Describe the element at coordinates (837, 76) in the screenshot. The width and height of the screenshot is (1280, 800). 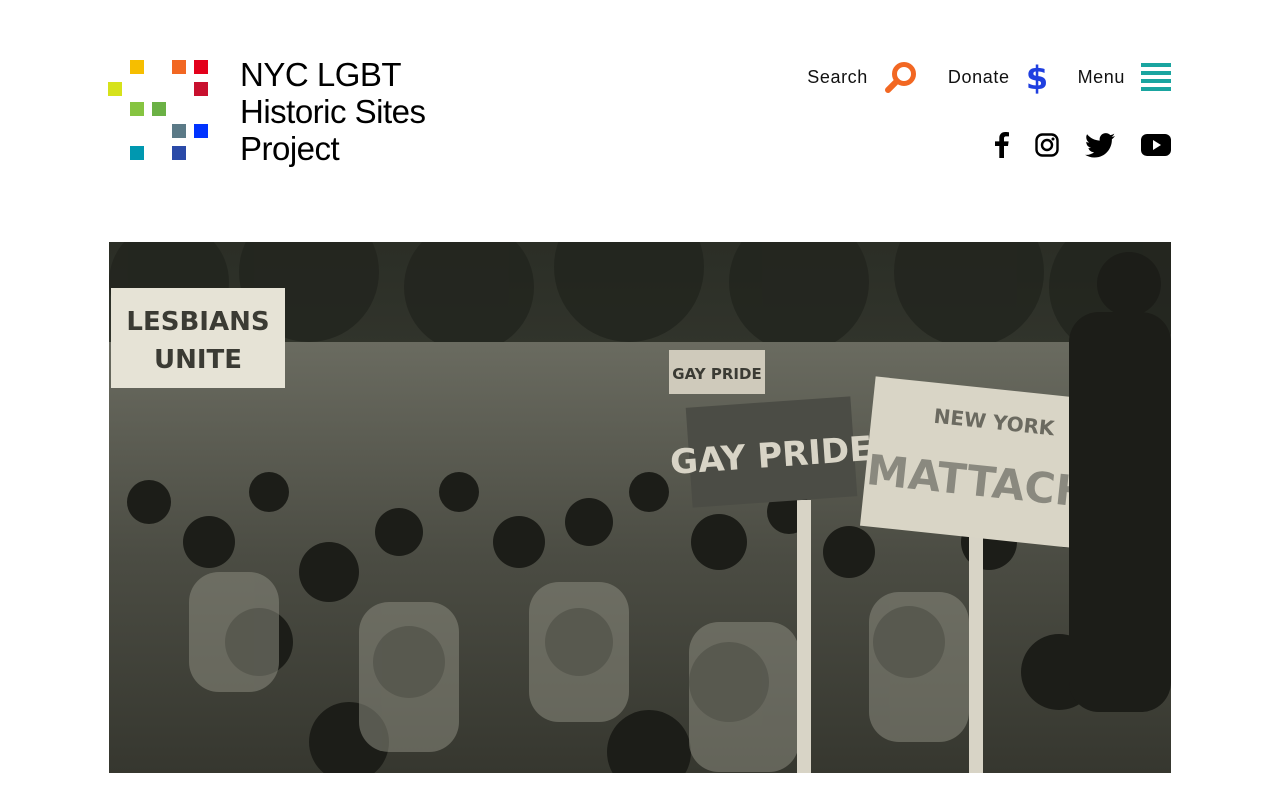
I see `search-label: Search` at that location.